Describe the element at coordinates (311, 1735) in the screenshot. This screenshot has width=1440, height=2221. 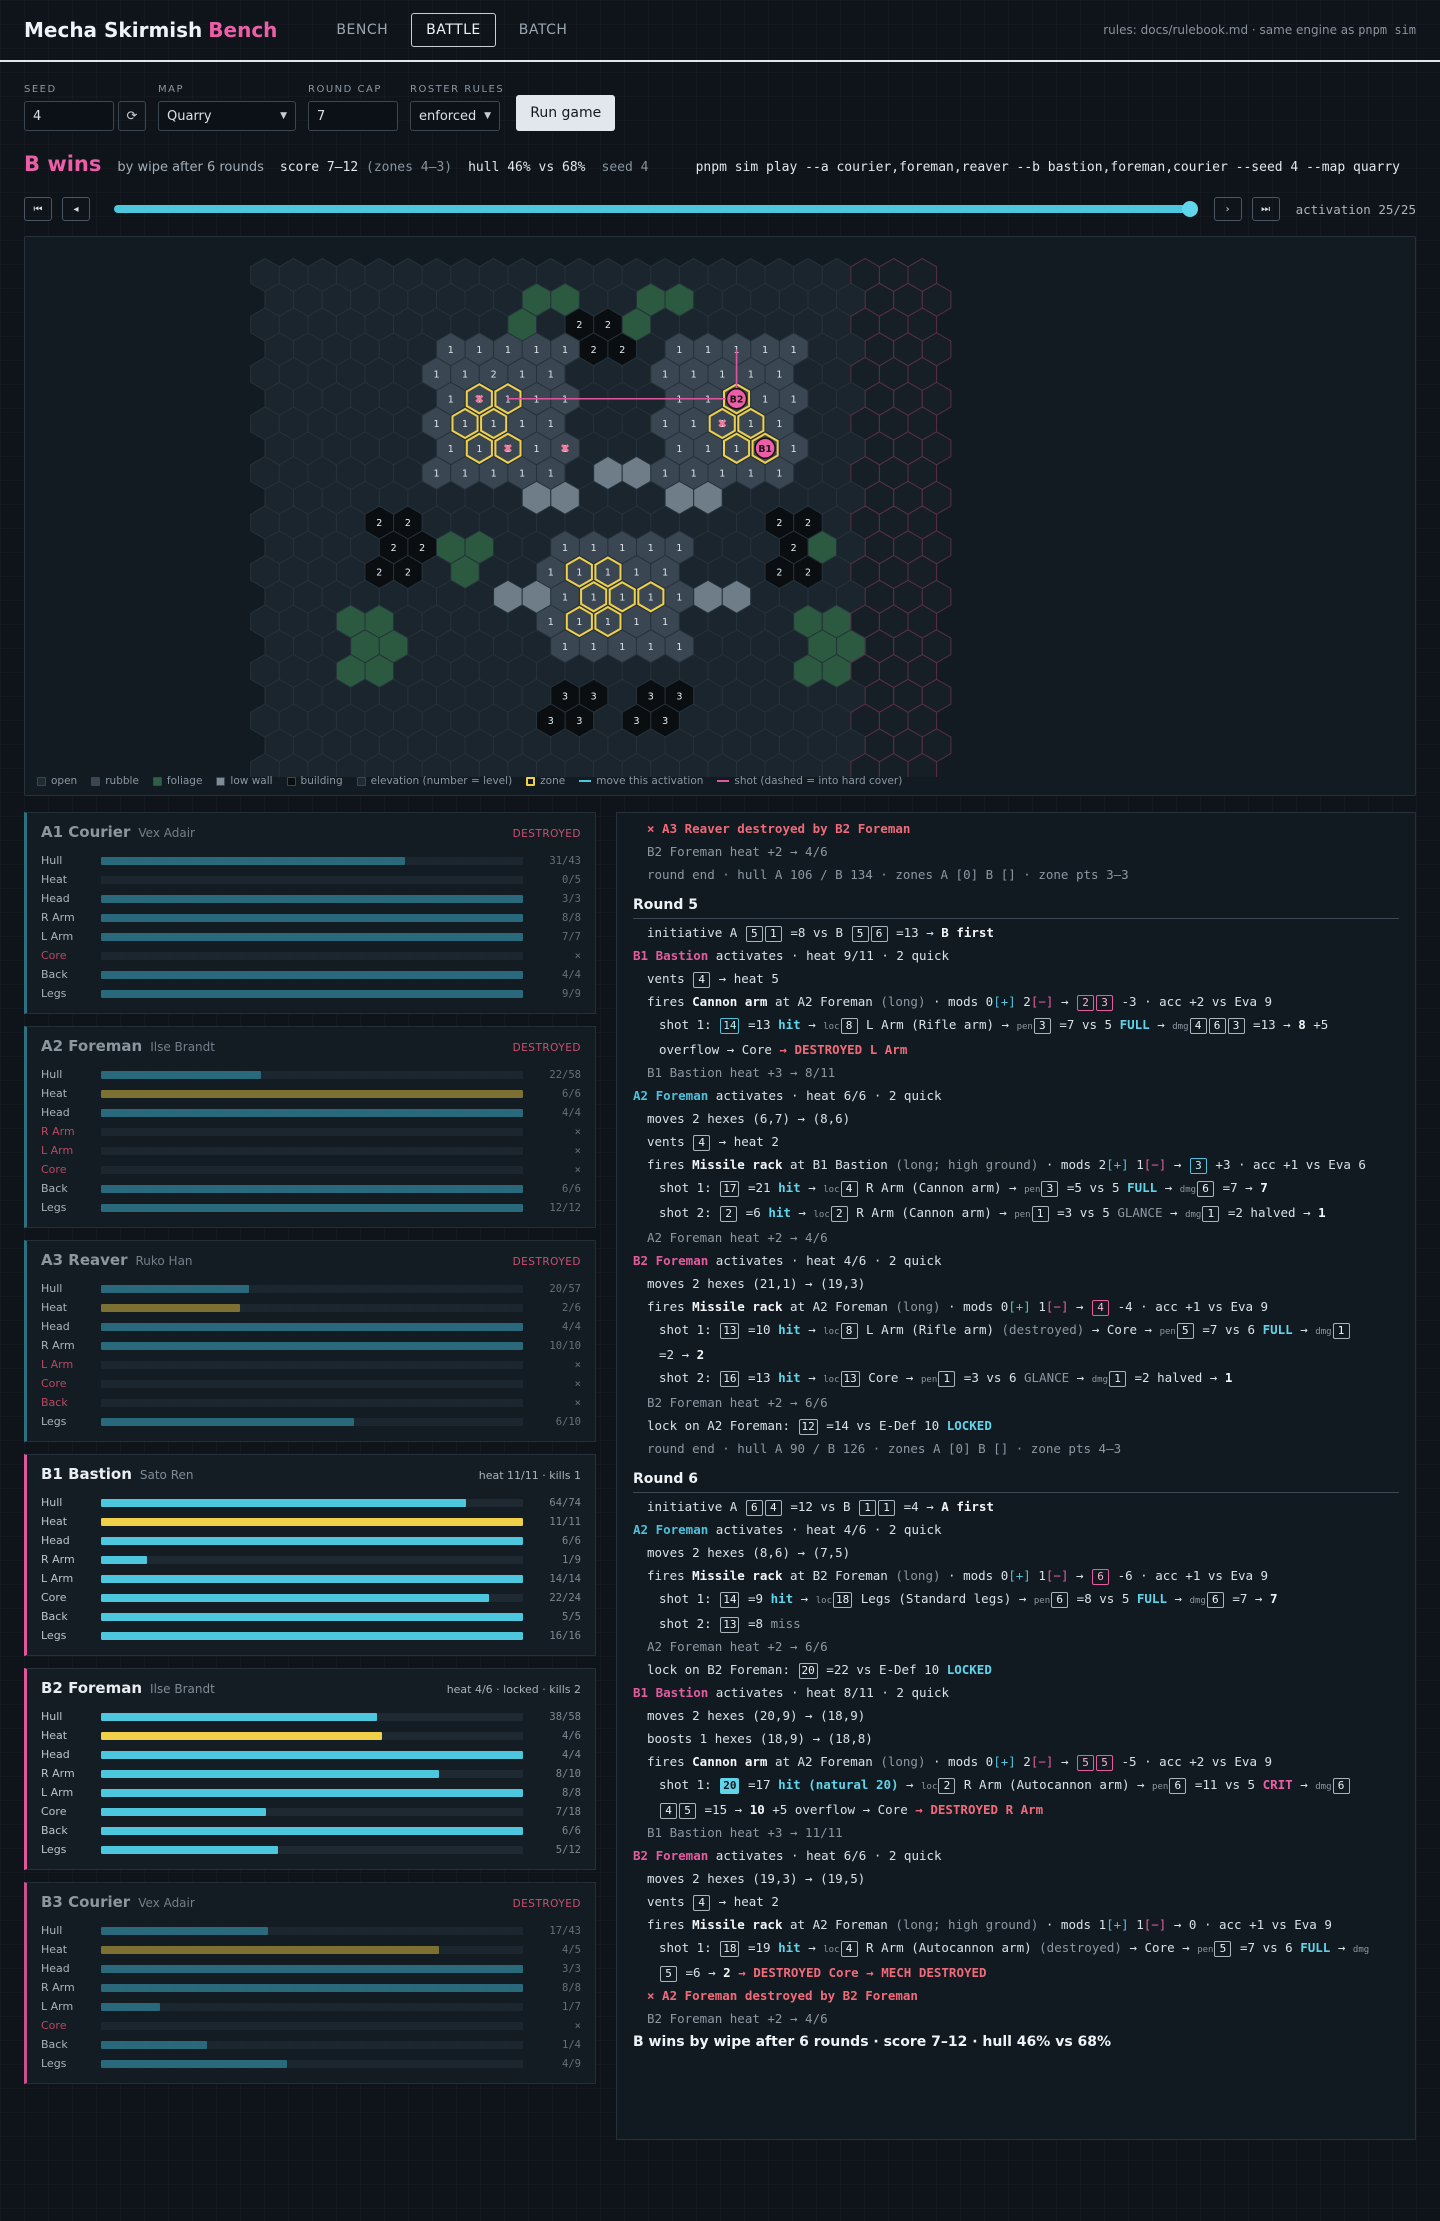
I see `stat-row: Heat 4/6` at that location.